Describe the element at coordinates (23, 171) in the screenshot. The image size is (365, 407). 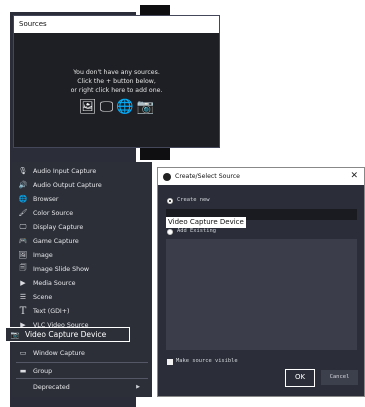
I see `microphone-icon: 🎙` at that location.